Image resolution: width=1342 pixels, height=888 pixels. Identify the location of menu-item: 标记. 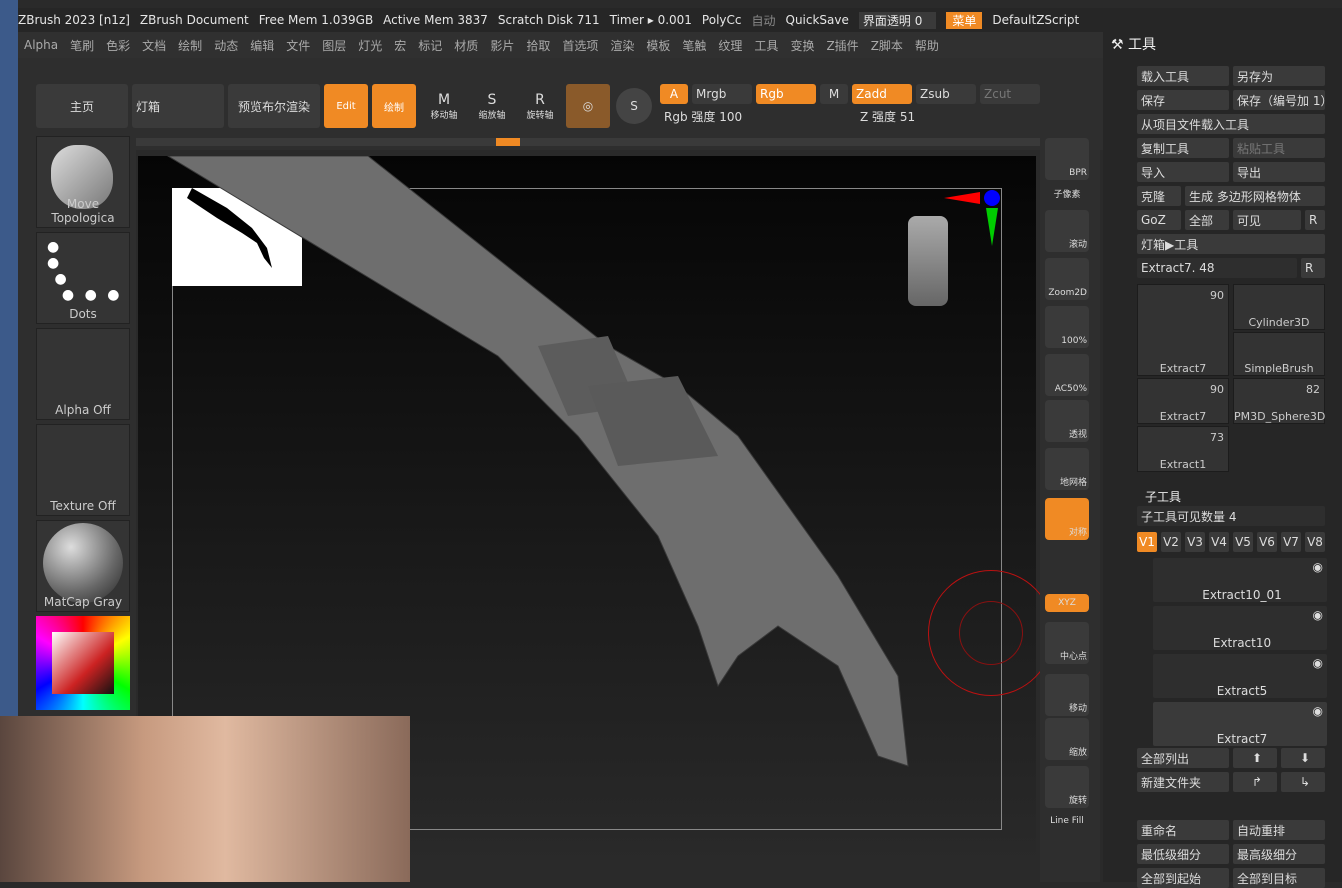
(430, 45).